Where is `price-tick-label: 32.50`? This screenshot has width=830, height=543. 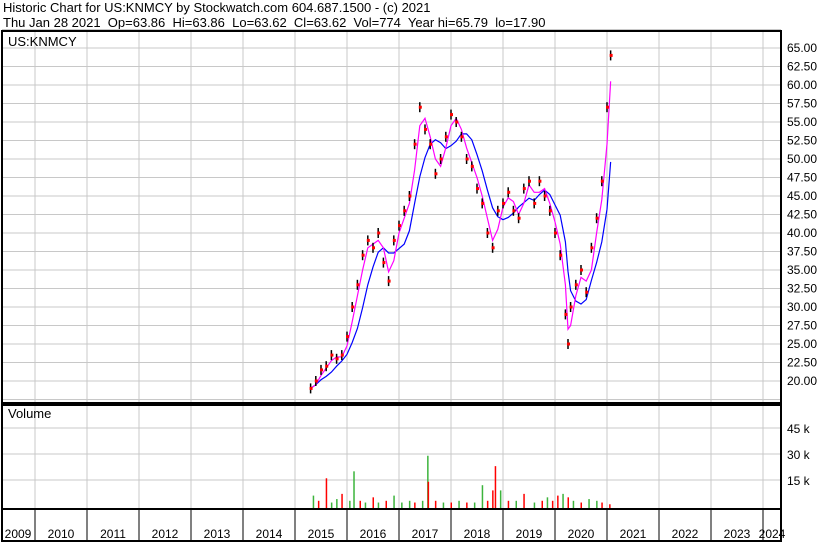
price-tick-label: 32.50 is located at coordinates (802, 289).